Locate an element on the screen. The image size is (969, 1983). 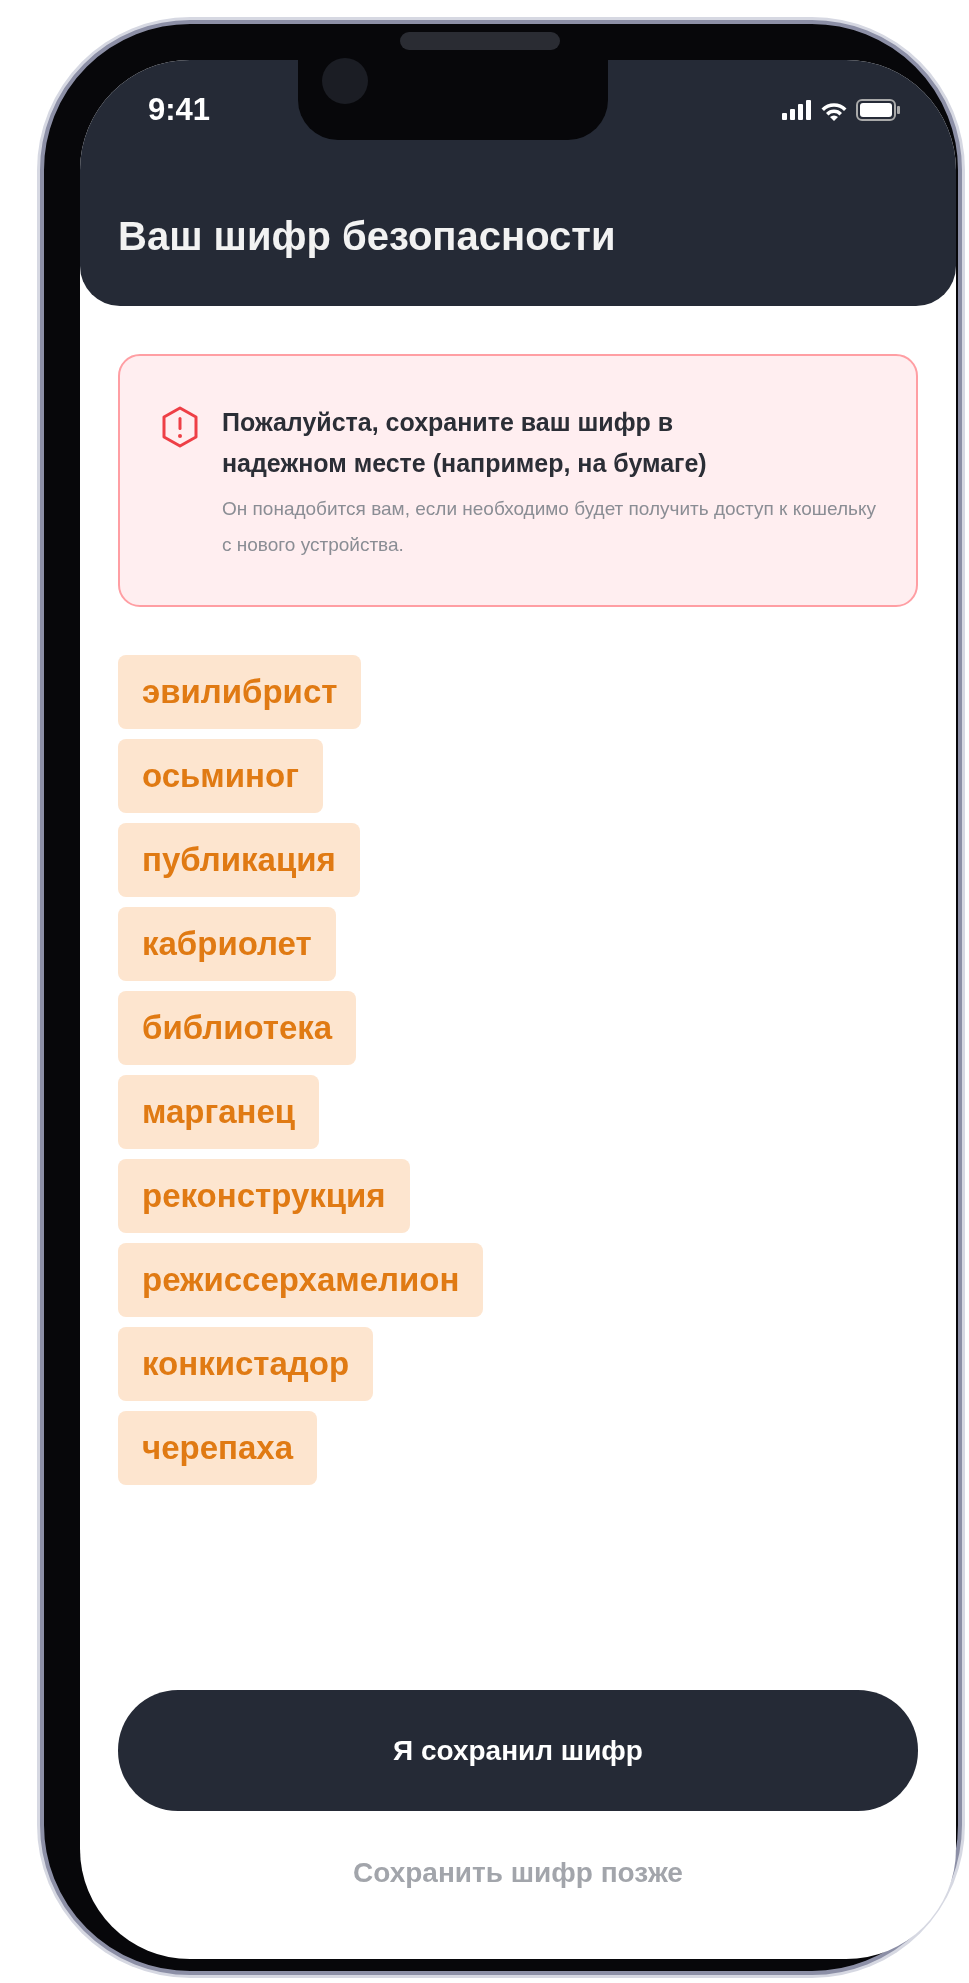
warning-icon is located at coordinates (180, 427).